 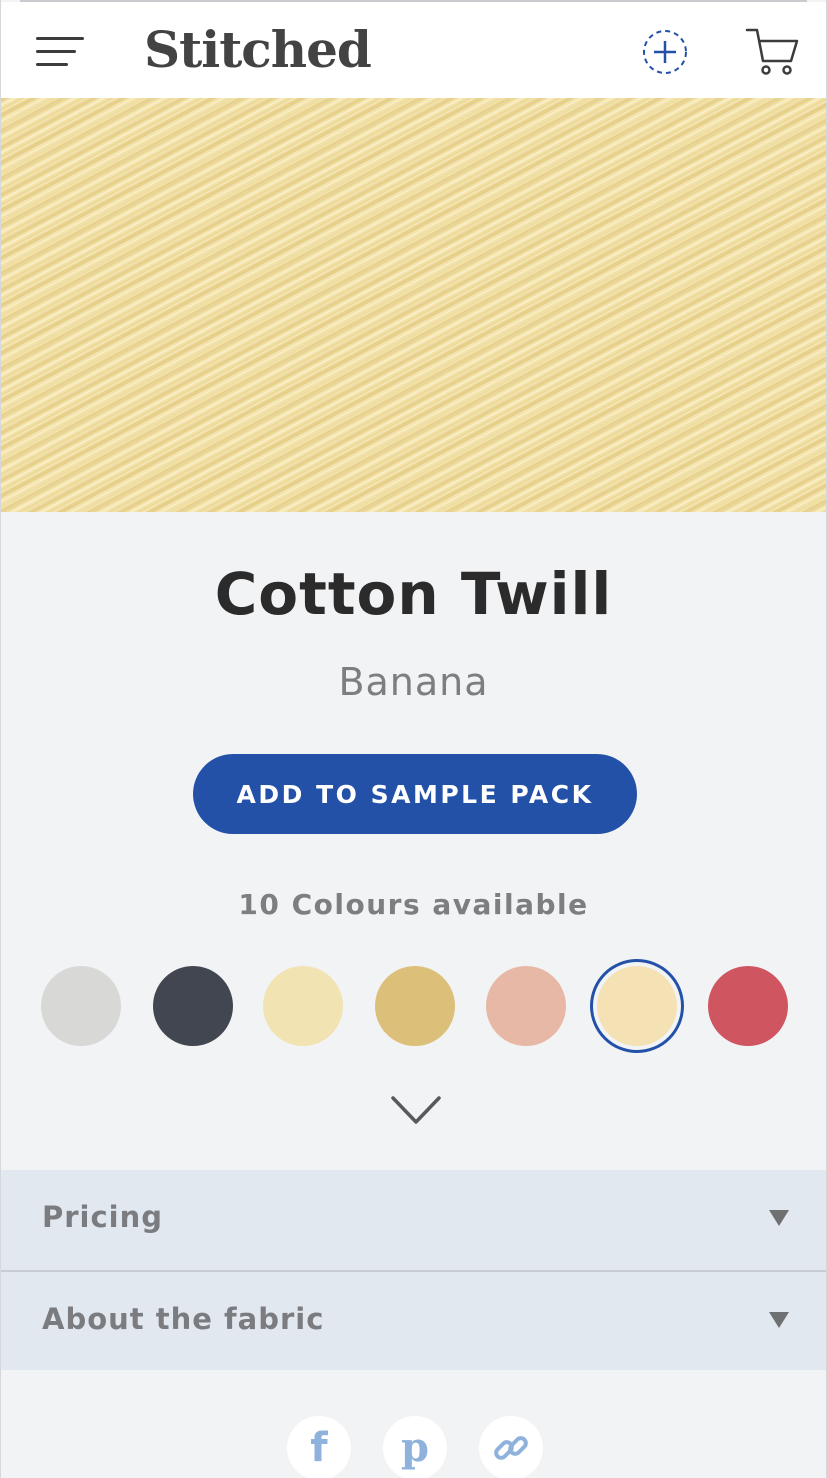 I want to click on page-border-left, so click(x=0, y=739).